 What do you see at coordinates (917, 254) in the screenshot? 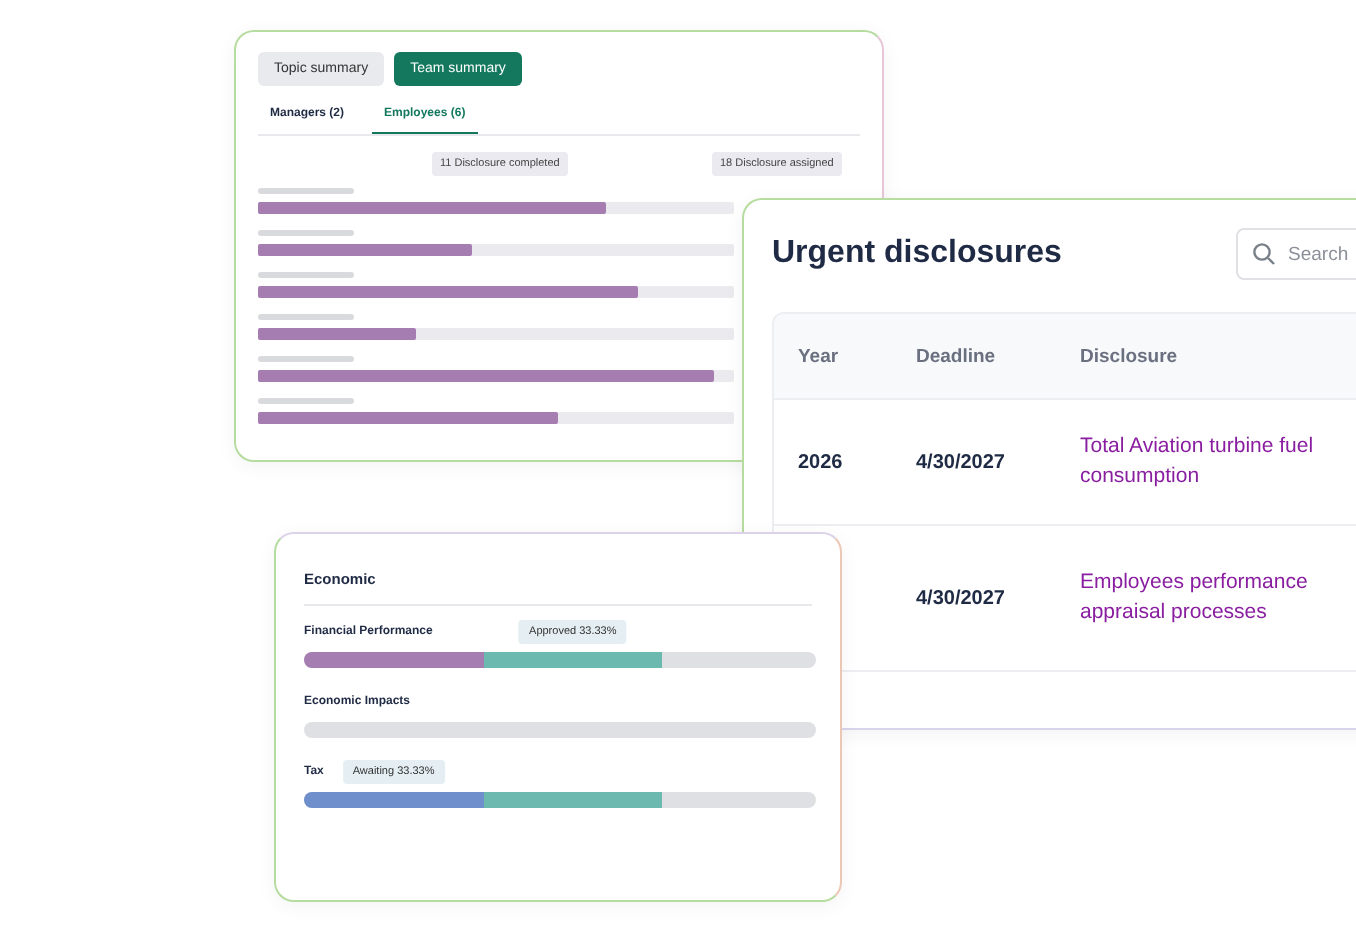
I see `card-title: Urgent disclosures` at bounding box center [917, 254].